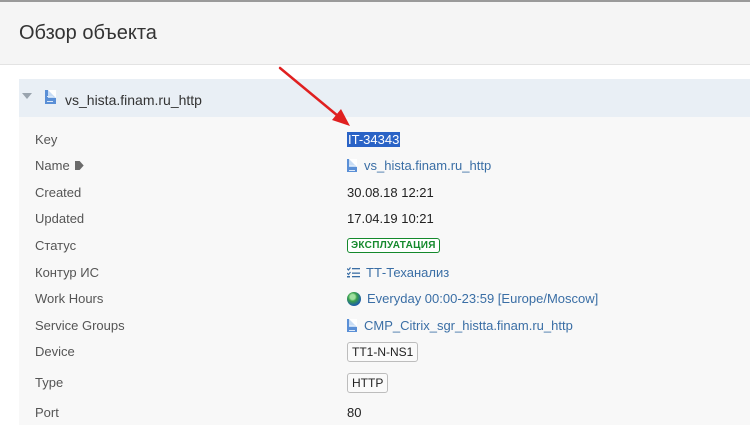 The image size is (750, 425). I want to click on created-value: 30.08.18 12:21, so click(390, 192).